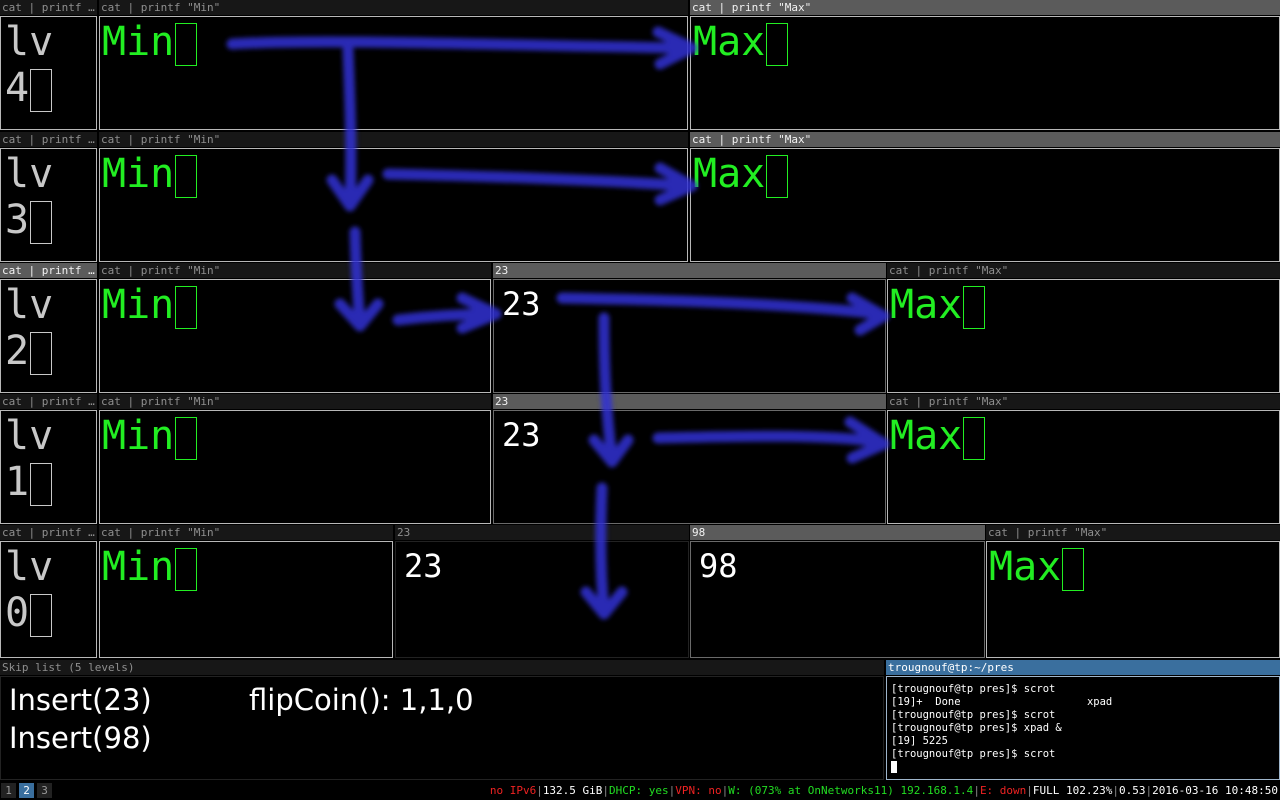 This screenshot has width=1280, height=800. I want to click on workspace-3: 3, so click(44, 790).